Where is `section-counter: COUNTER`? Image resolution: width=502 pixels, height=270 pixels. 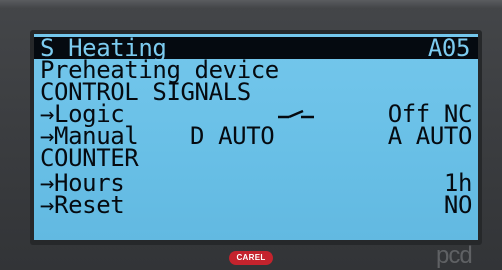
section-counter: COUNTER is located at coordinates (89, 158).